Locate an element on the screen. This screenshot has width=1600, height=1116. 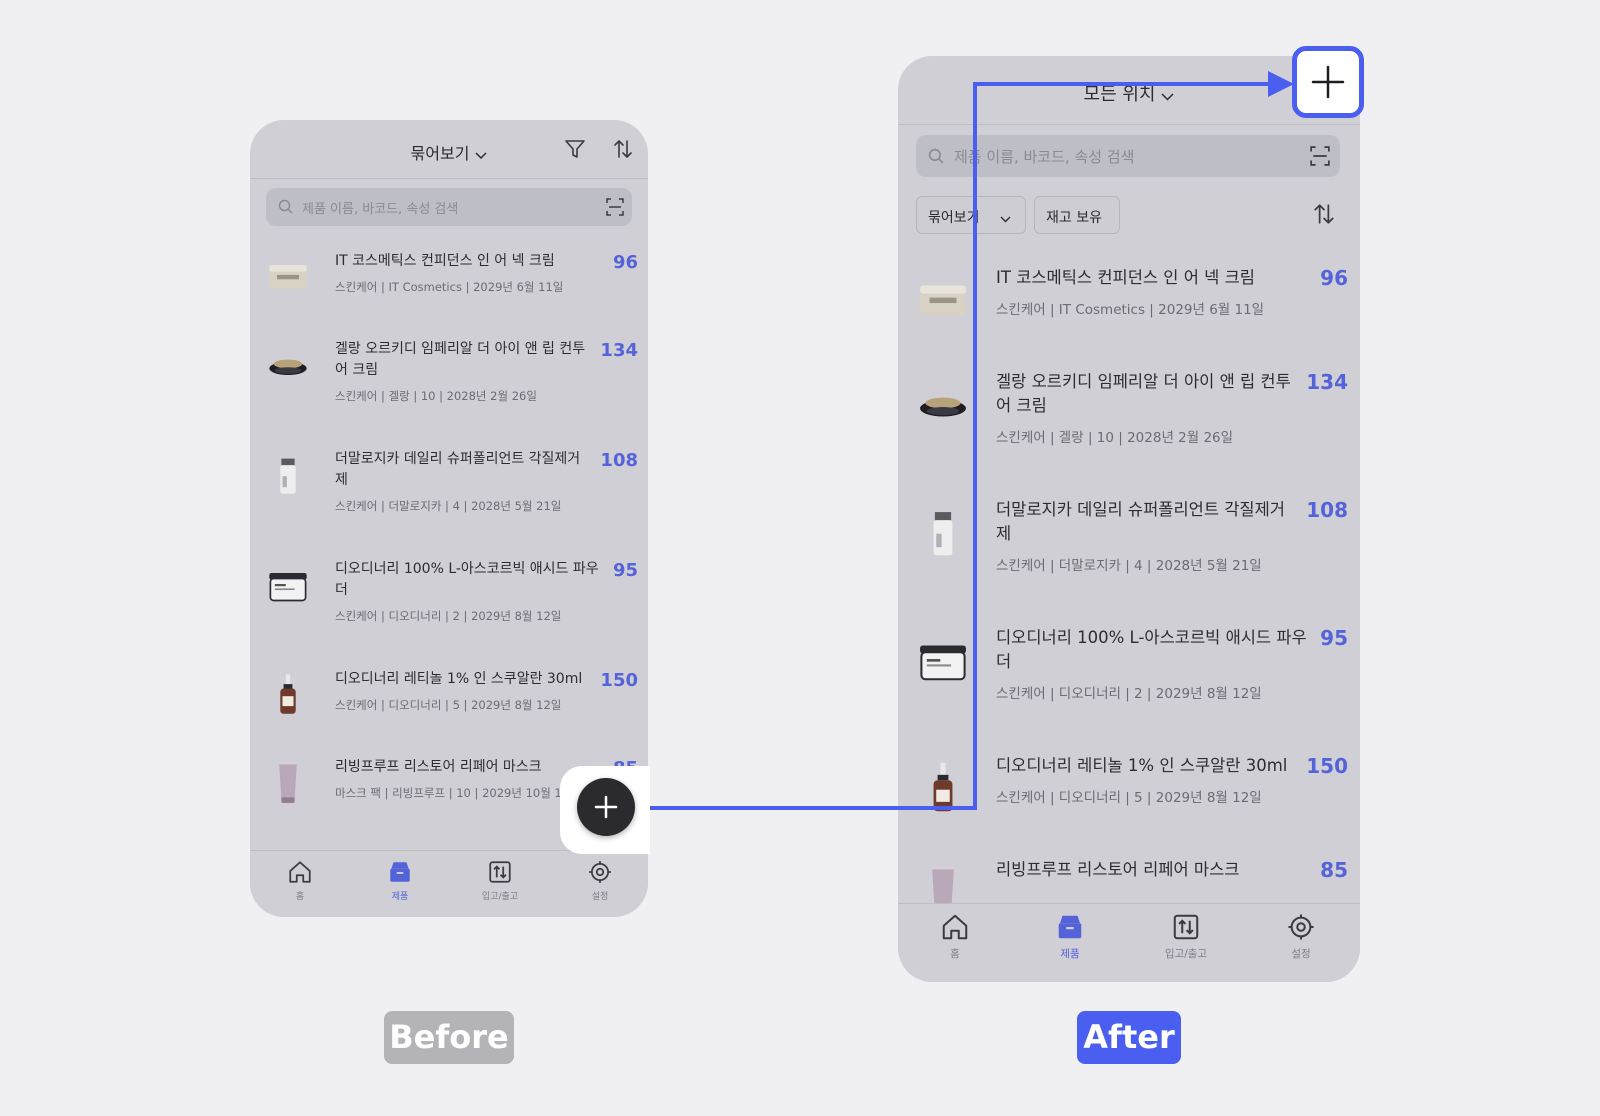
header-add-button is located at coordinates (1328, 82).